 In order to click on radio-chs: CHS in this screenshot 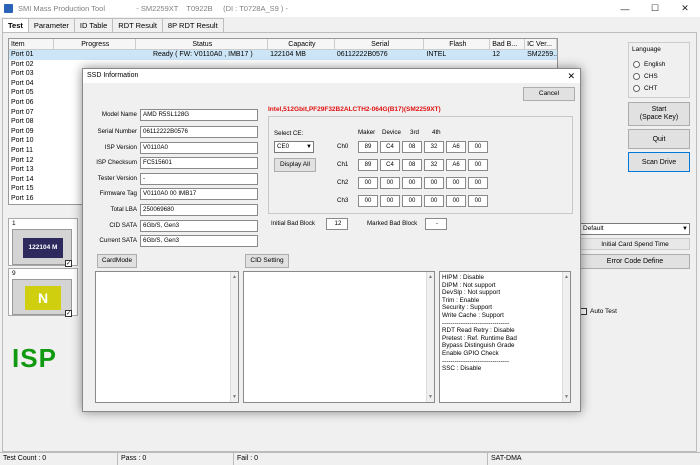, I will do `click(645, 76)`.